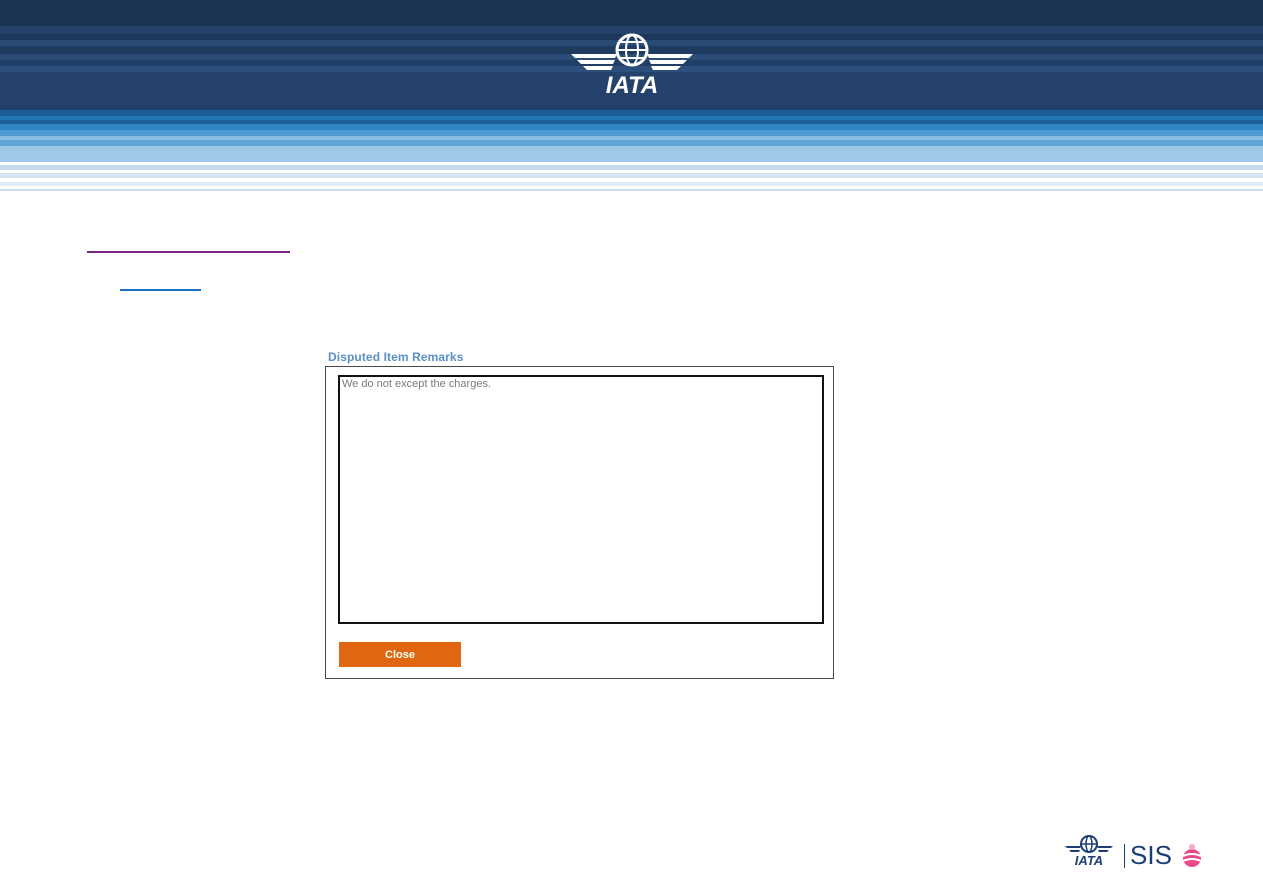 This screenshot has height=893, width=1263. Describe the element at coordinates (632, 84) in the screenshot. I see `iata-logo-text: IATA` at that location.